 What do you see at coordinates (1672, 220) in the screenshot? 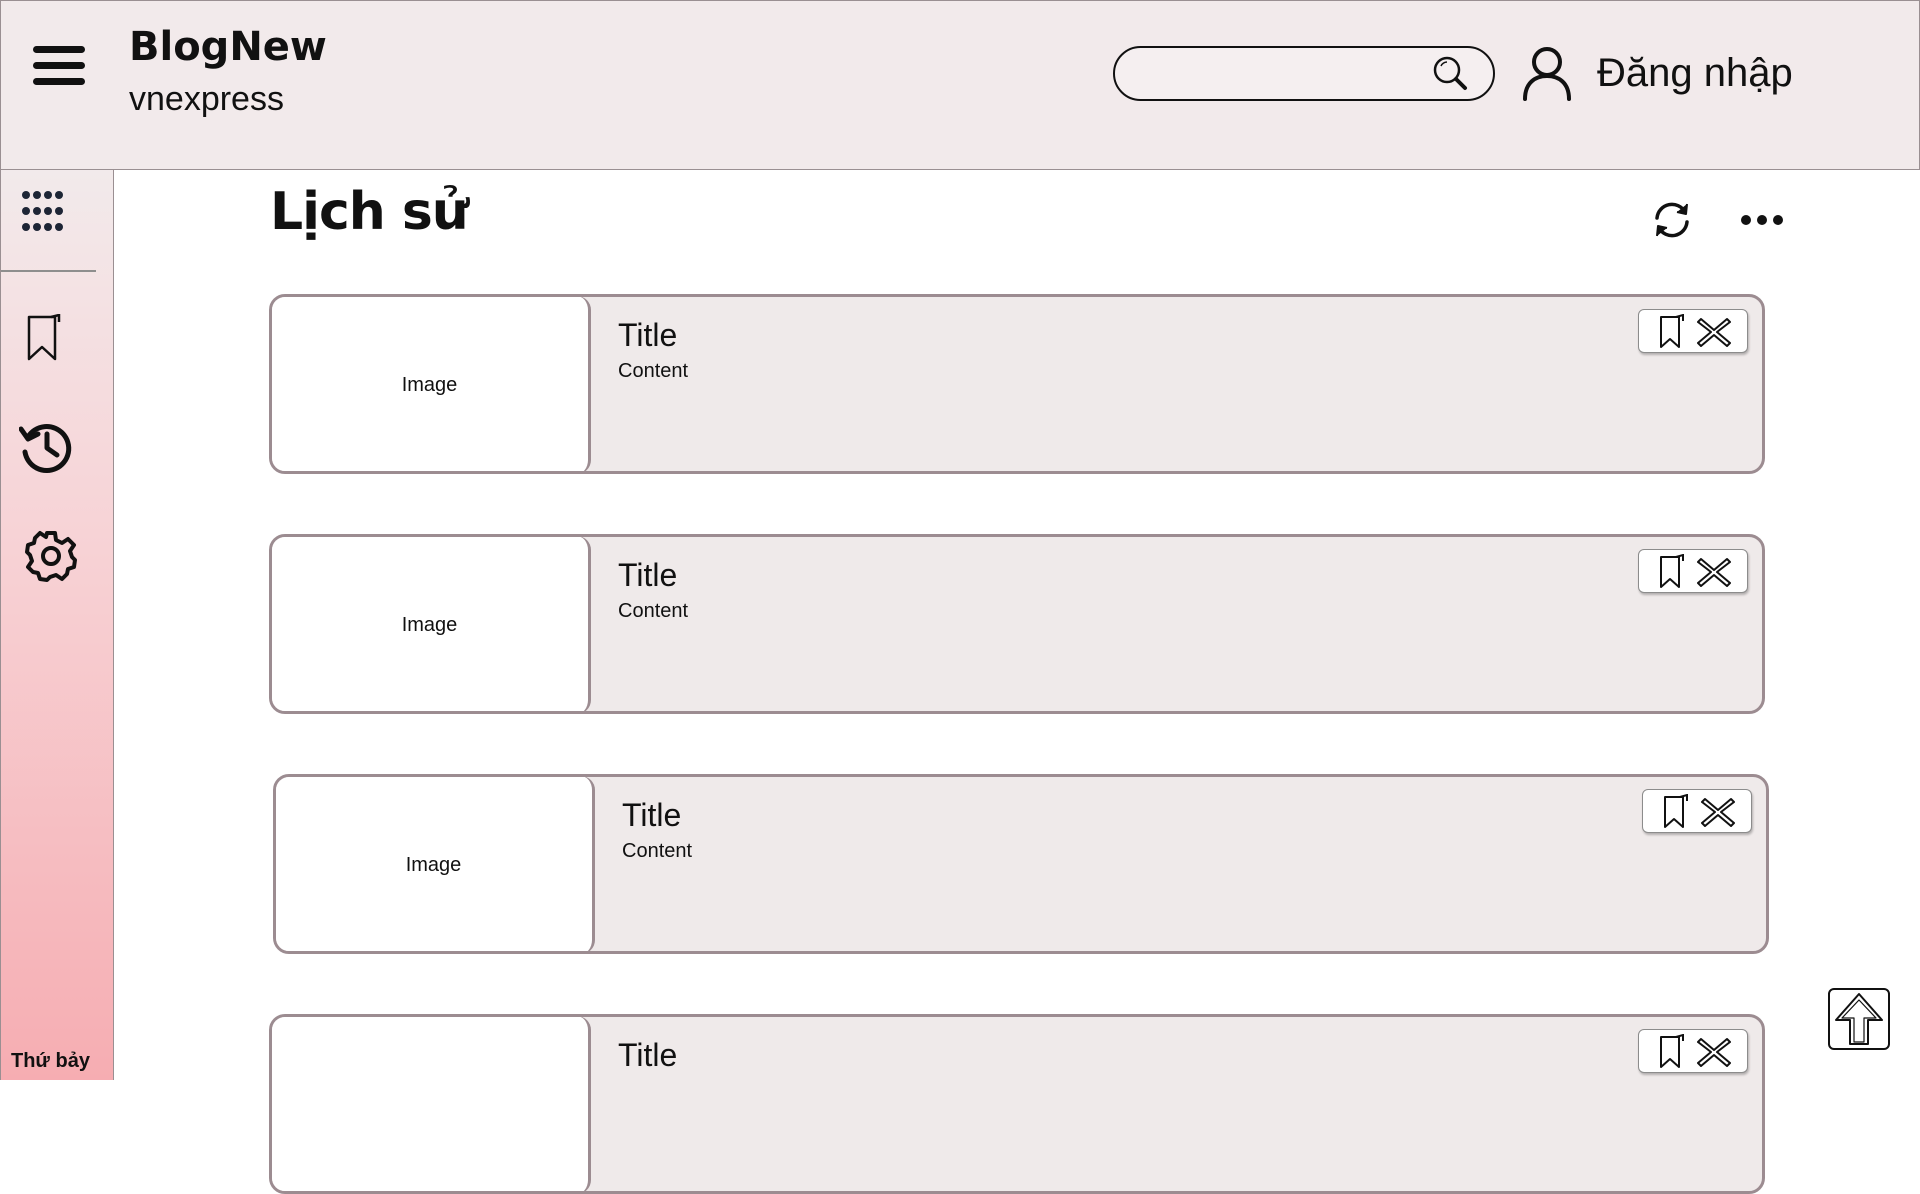
I see `refresh-icon` at bounding box center [1672, 220].